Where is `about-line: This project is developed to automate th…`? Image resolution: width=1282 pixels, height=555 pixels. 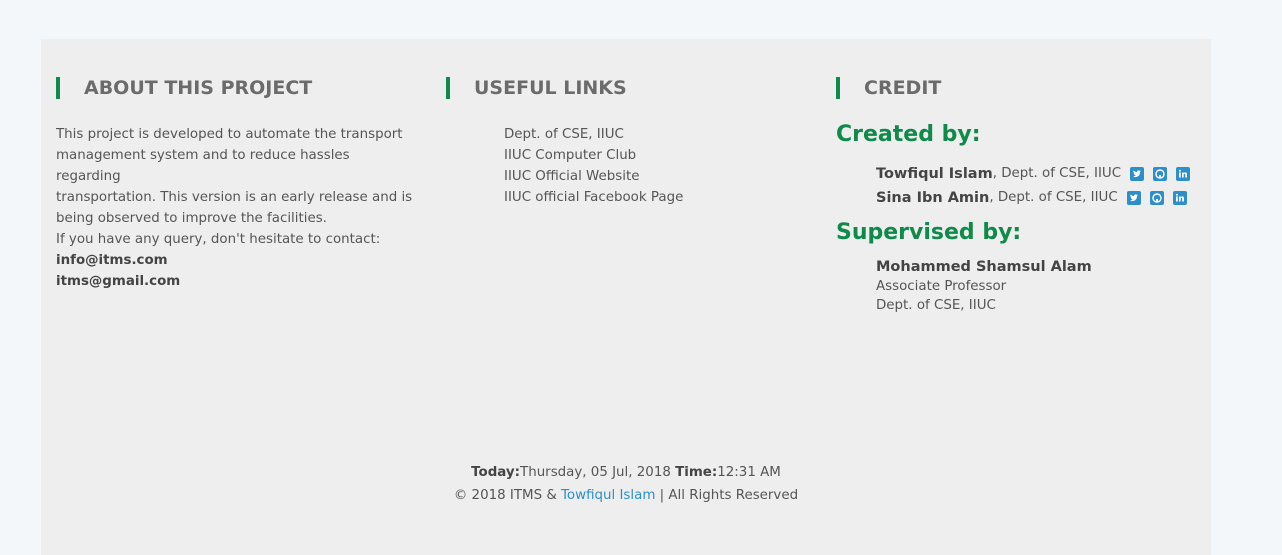 about-line: This project is developed to automate th… is located at coordinates (229, 134).